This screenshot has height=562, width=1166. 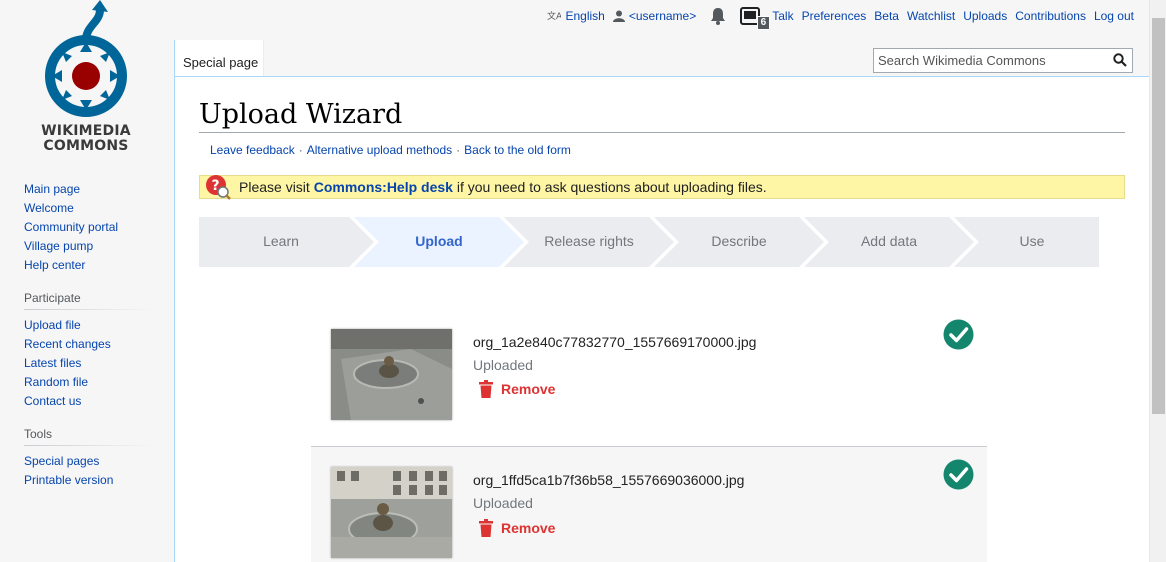 What do you see at coordinates (99, 208) in the screenshot?
I see `sidebar-item-welcome: Welcome` at bounding box center [99, 208].